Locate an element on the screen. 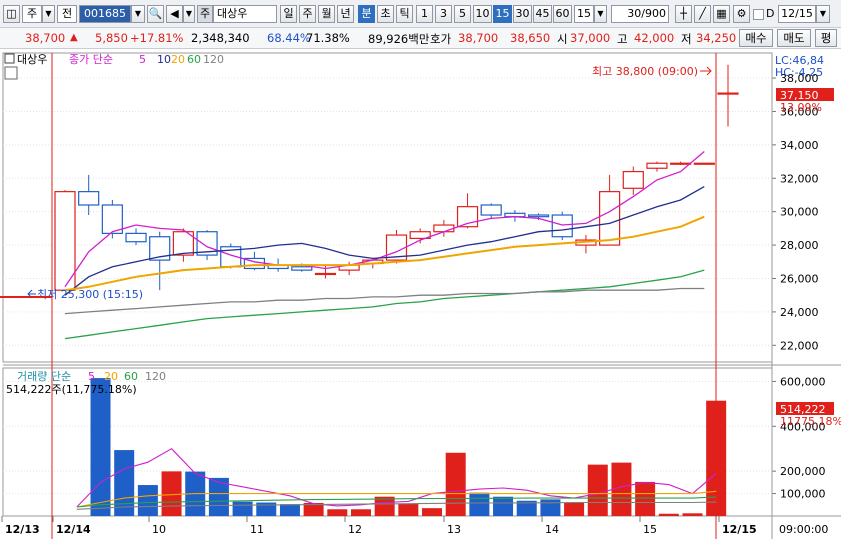  up-arrow-icon: ▲ is located at coordinates (74, 37).